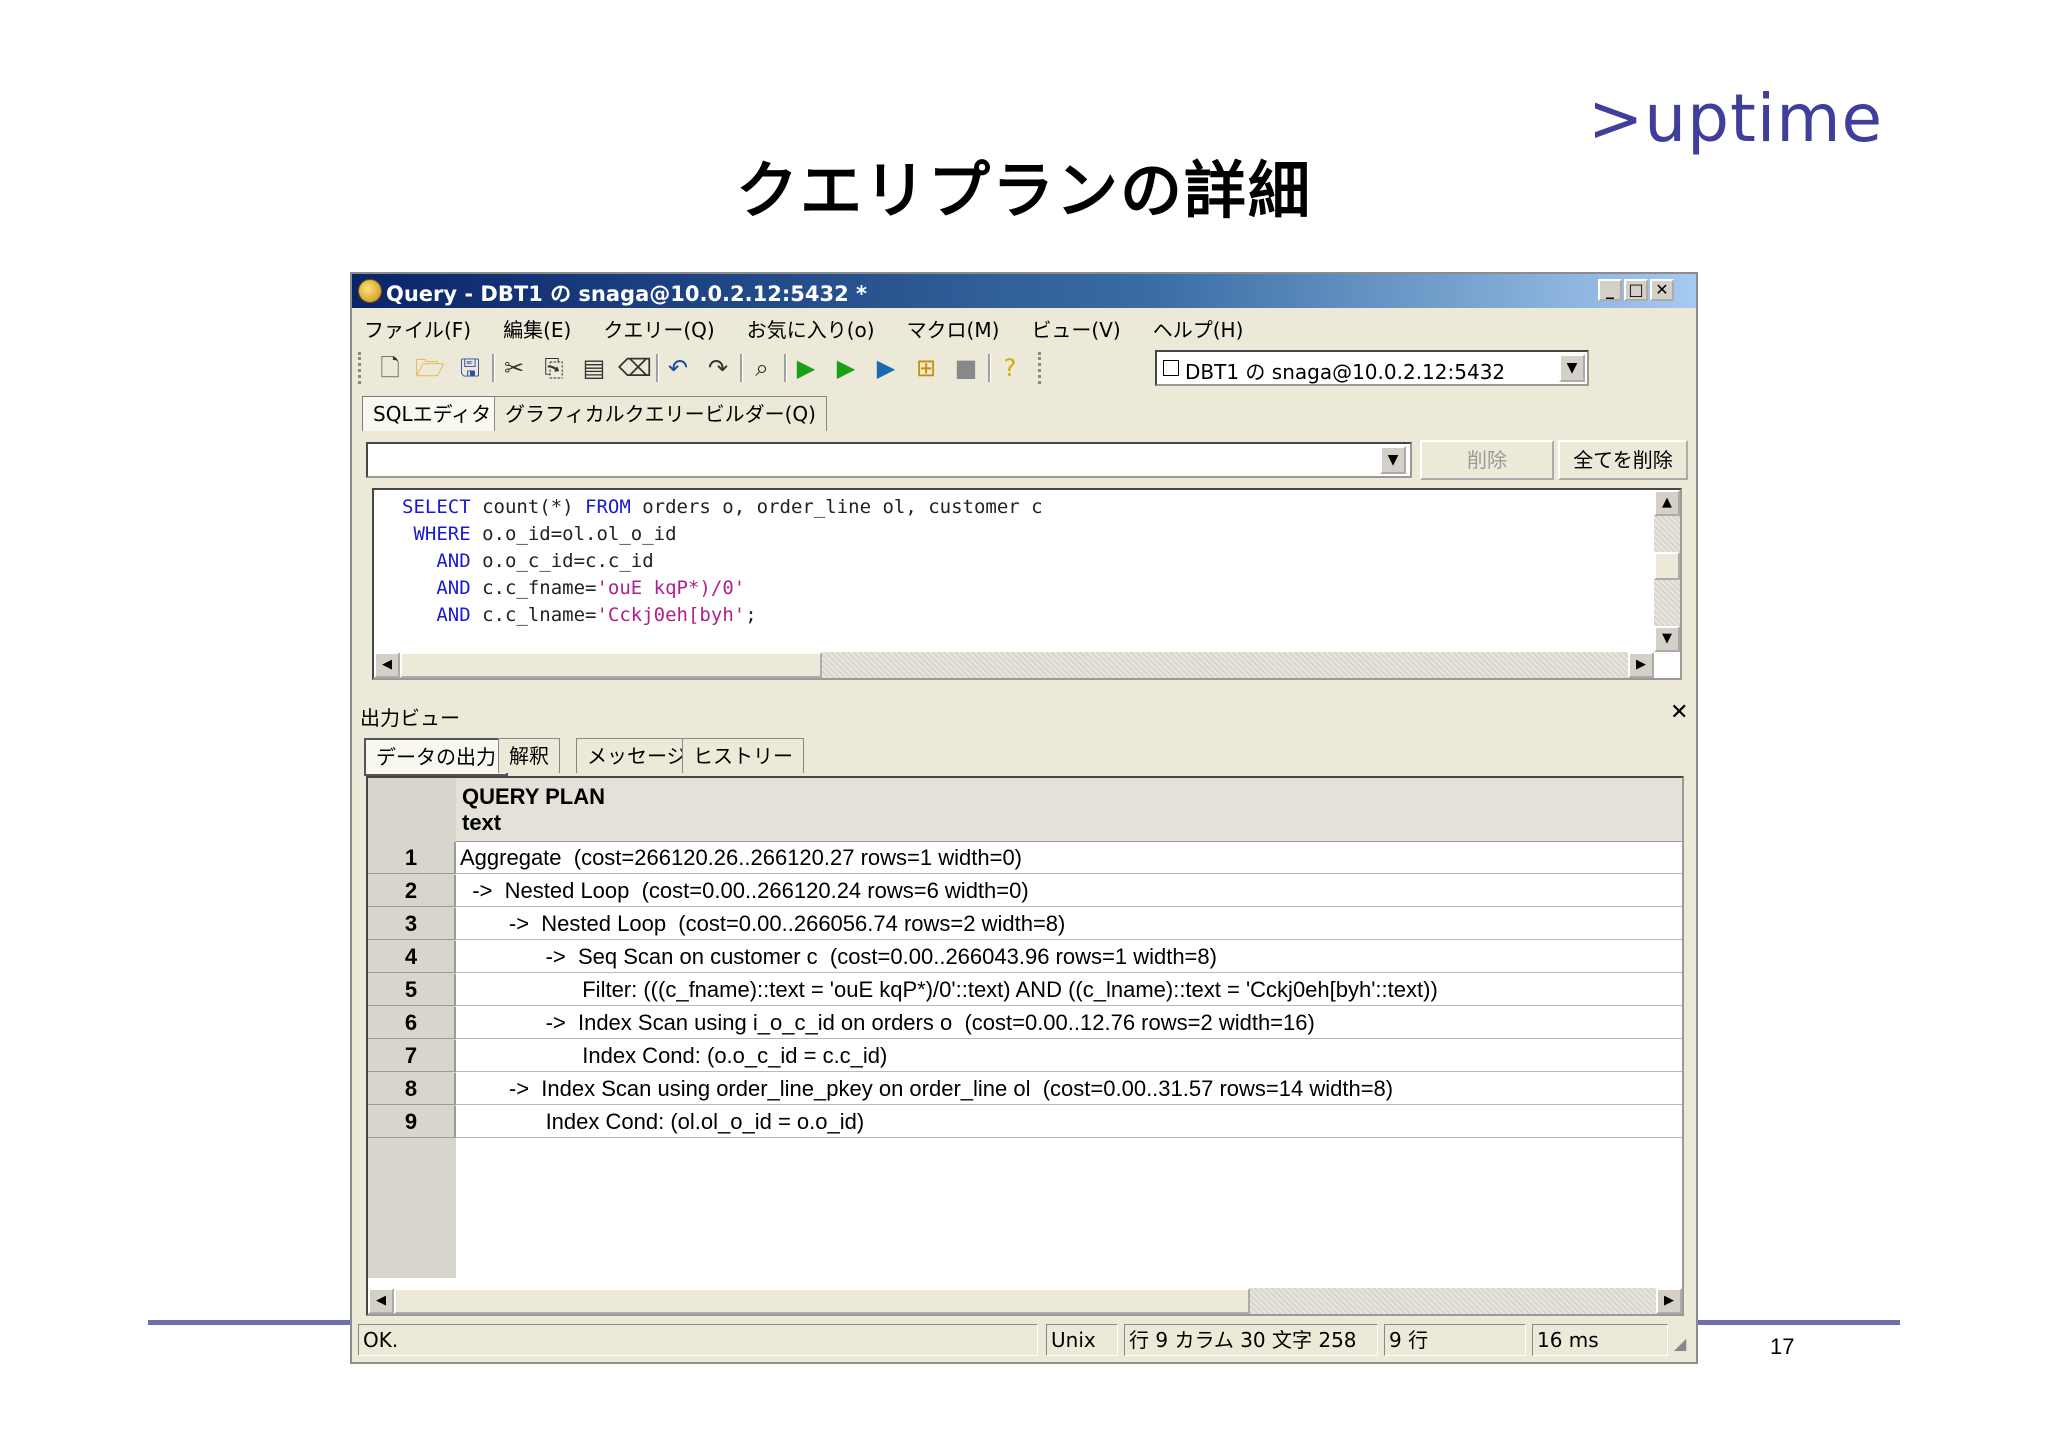 The height and width of the screenshot is (1448, 2048). What do you see at coordinates (1667, 639) in the screenshot?
I see `scroll-down-icon: ▼` at bounding box center [1667, 639].